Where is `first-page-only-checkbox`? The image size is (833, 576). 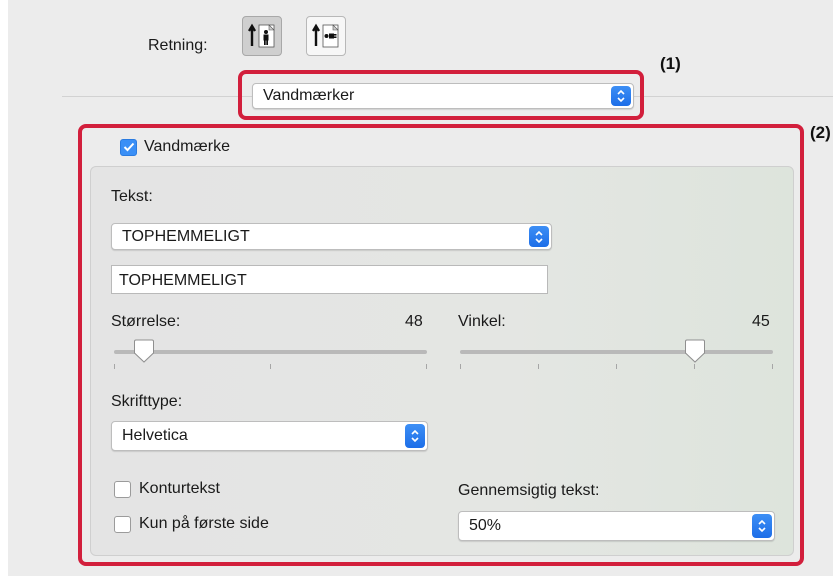 first-page-only-checkbox is located at coordinates (122, 524).